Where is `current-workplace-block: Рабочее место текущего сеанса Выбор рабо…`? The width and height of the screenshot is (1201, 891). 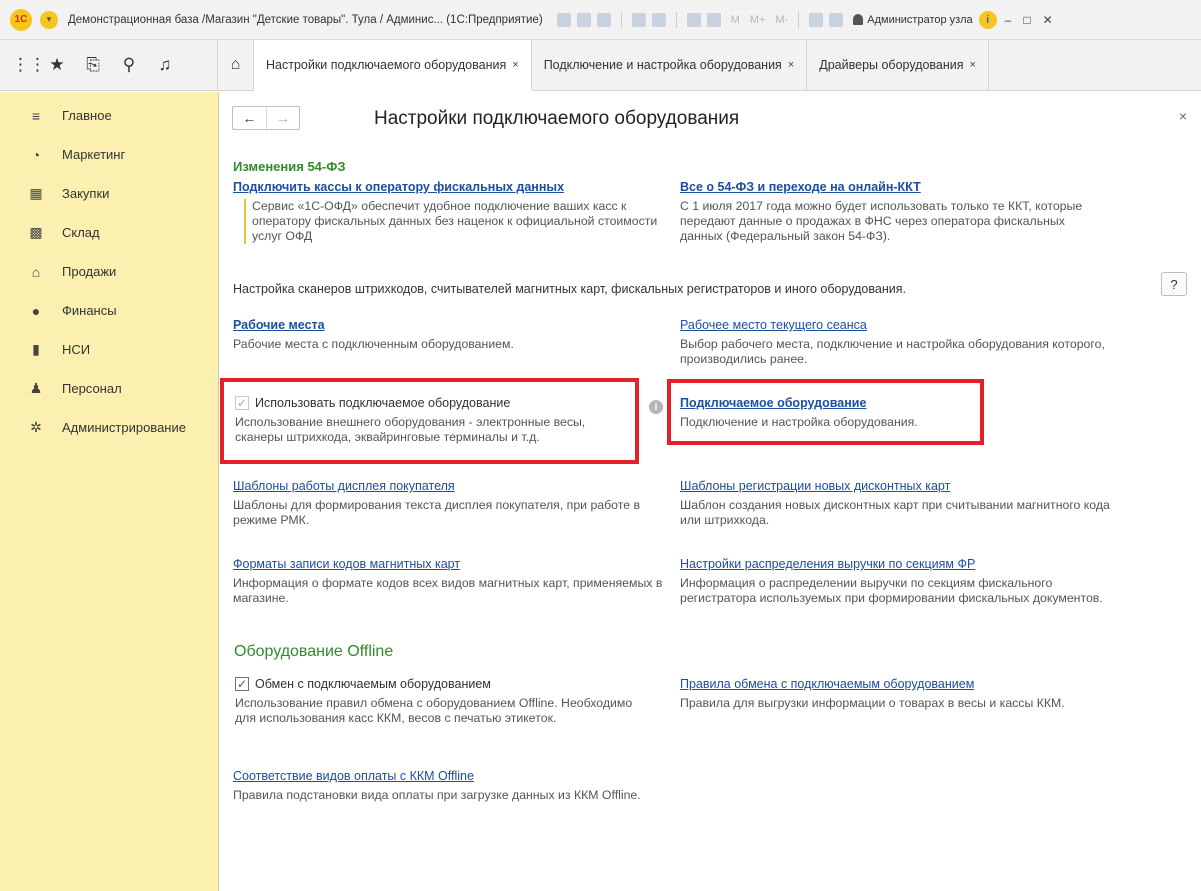
current-workplace-block: Рабочее место текущего сеанса Выбор рабо… is located at coordinates (895, 342).